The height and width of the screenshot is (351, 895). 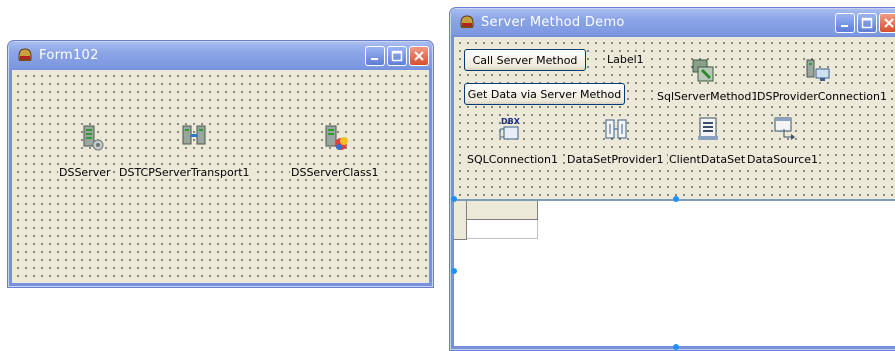 What do you see at coordinates (818, 71) in the screenshot?
I see `ds-provider-connection-icon` at bounding box center [818, 71].